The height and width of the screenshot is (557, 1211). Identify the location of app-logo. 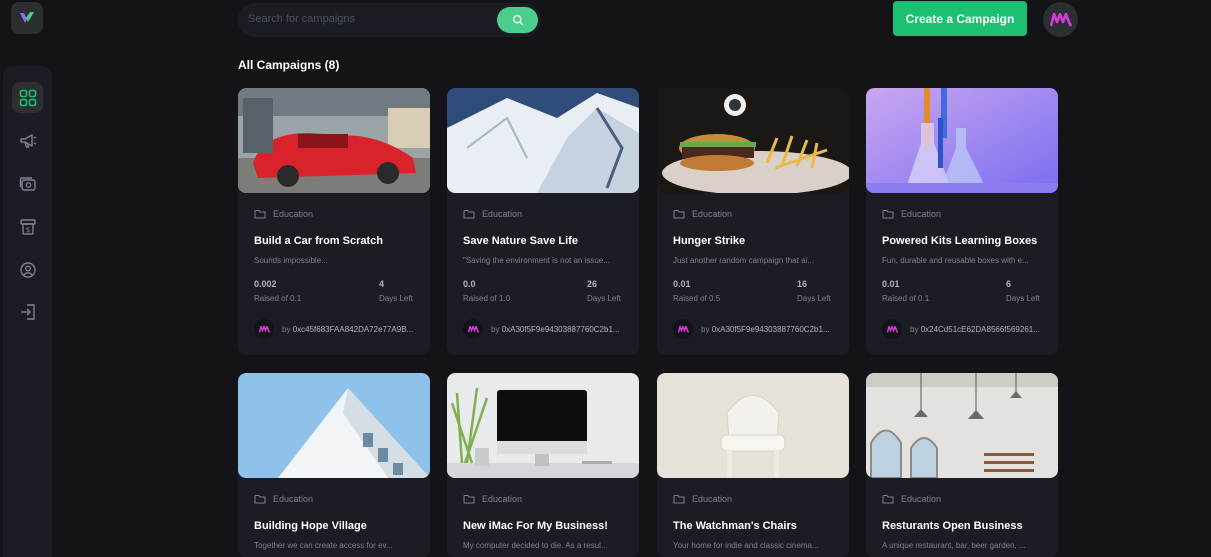
(27, 18).